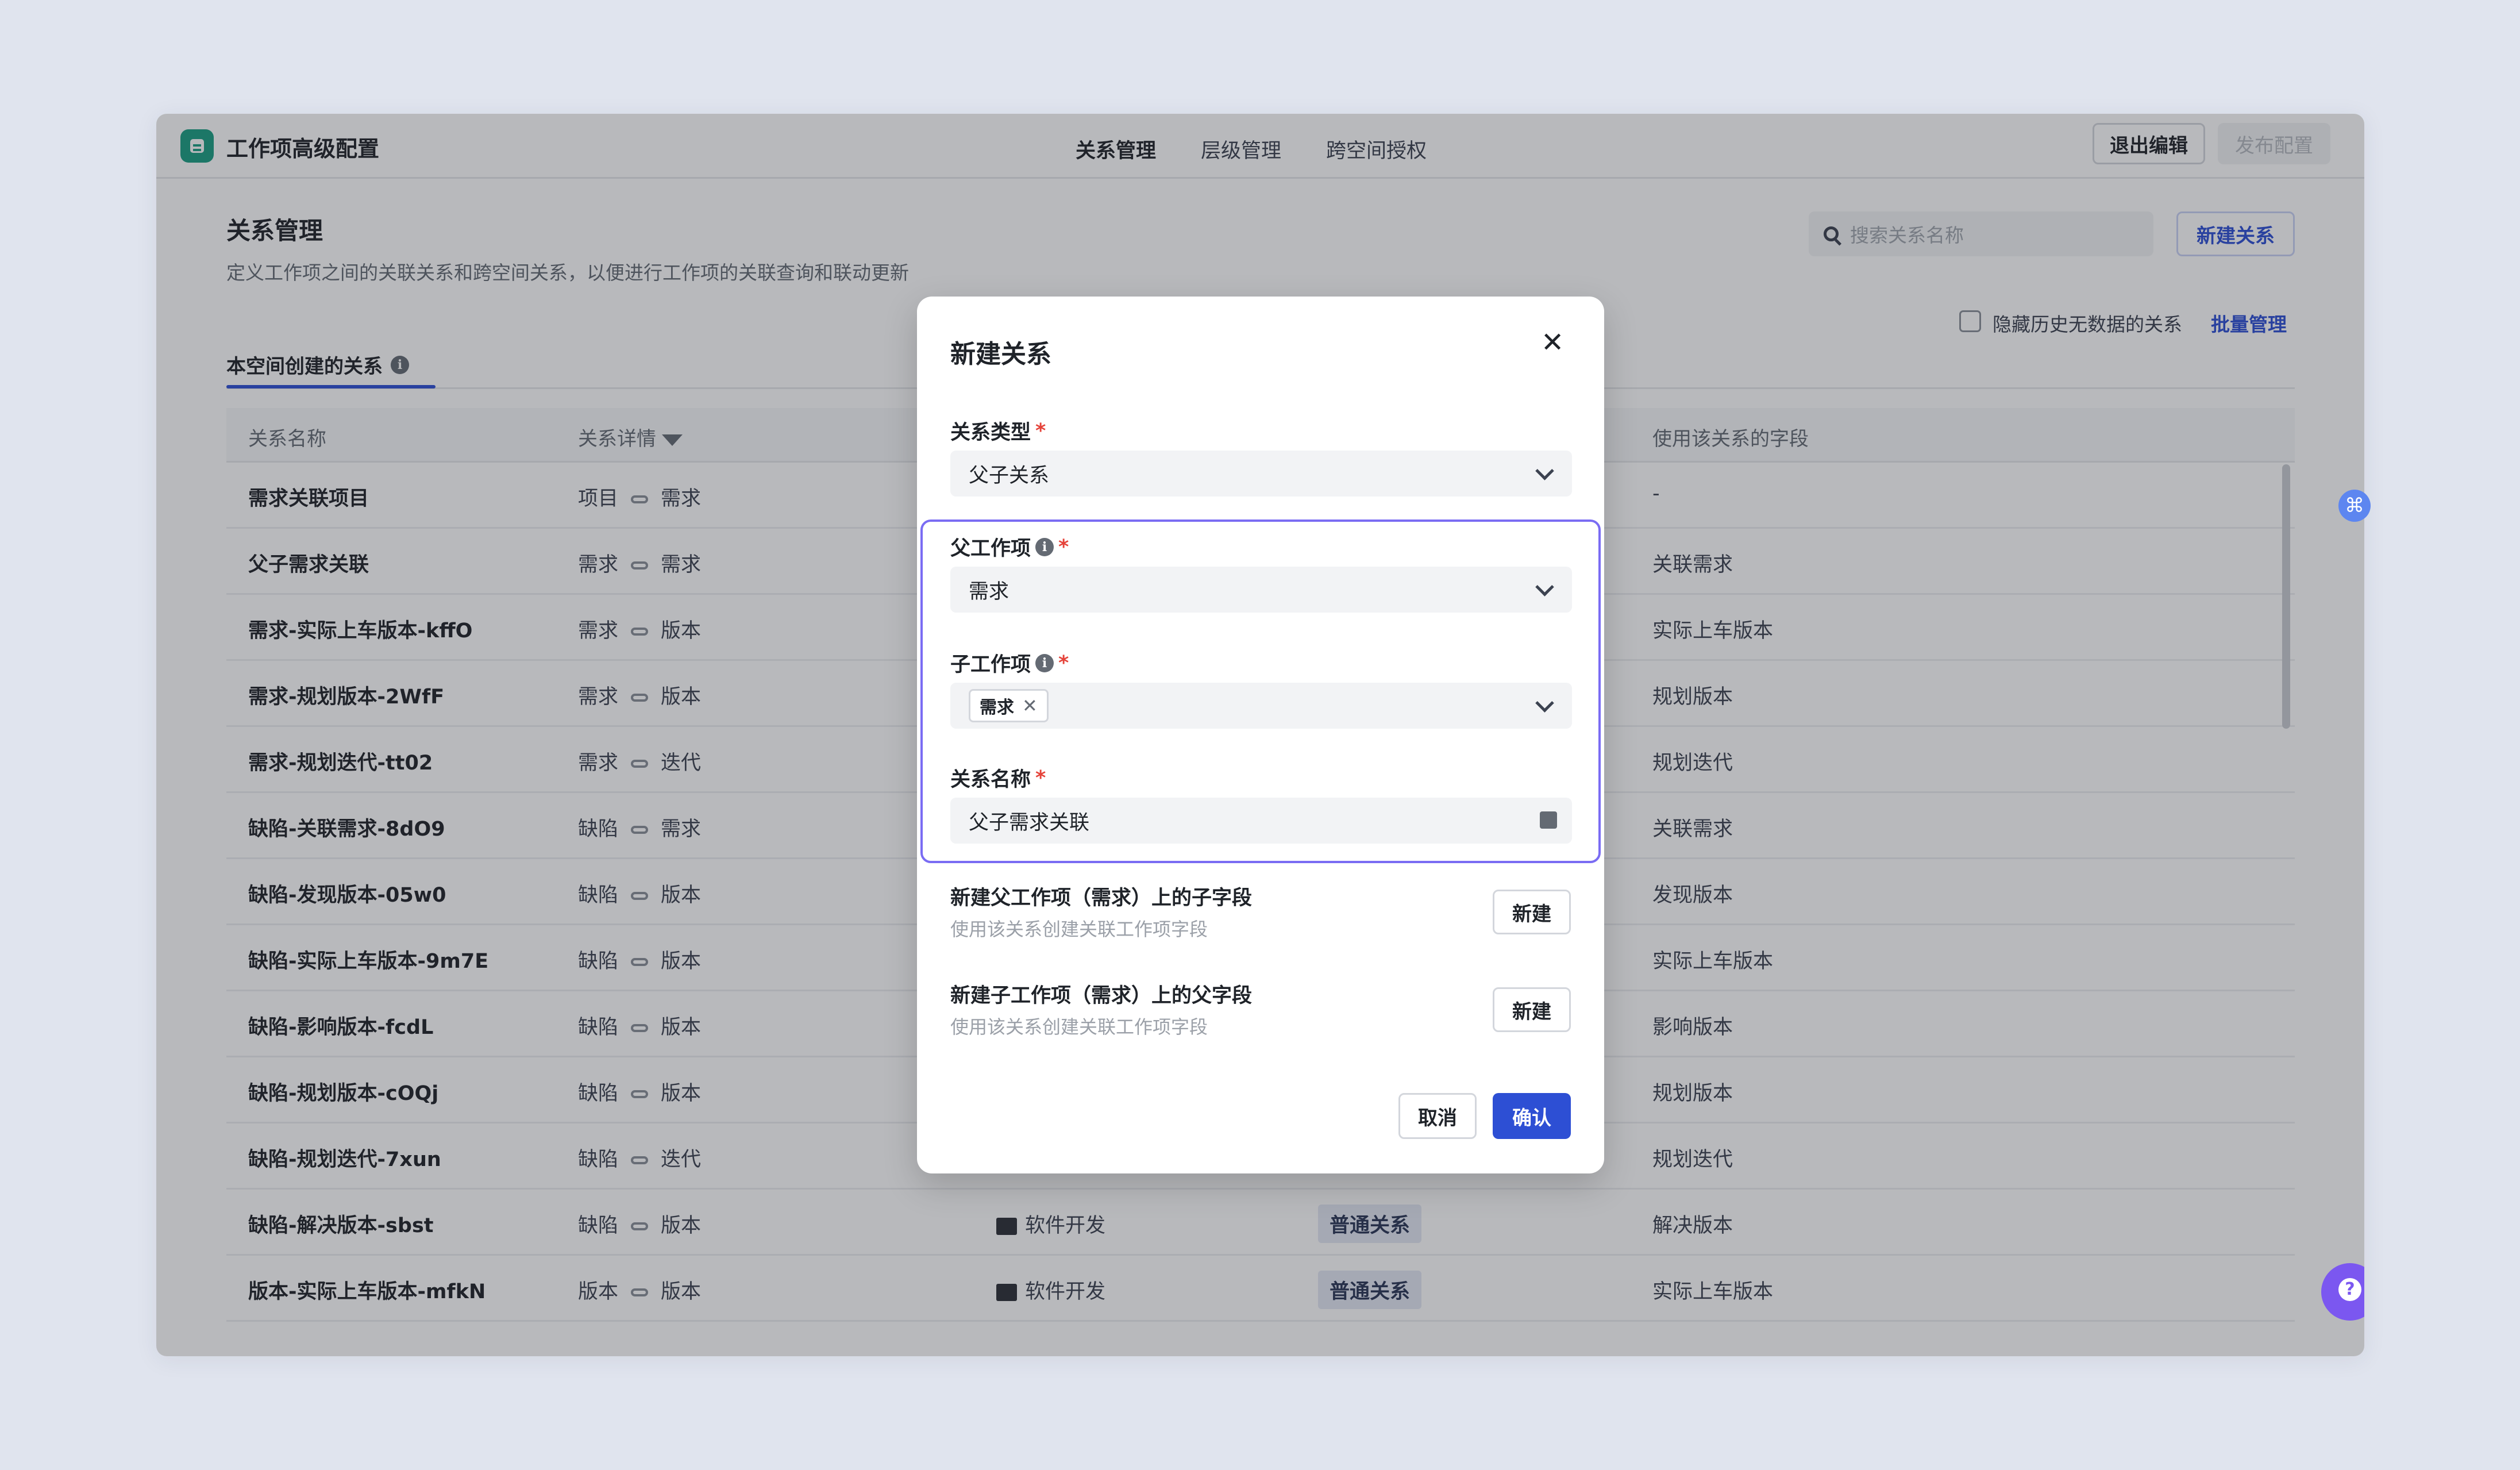 The image size is (2520, 1470). Describe the element at coordinates (1079, 929) in the screenshot. I see `new-child-field-desc: 使用该关系创建关联工作项字段` at that location.